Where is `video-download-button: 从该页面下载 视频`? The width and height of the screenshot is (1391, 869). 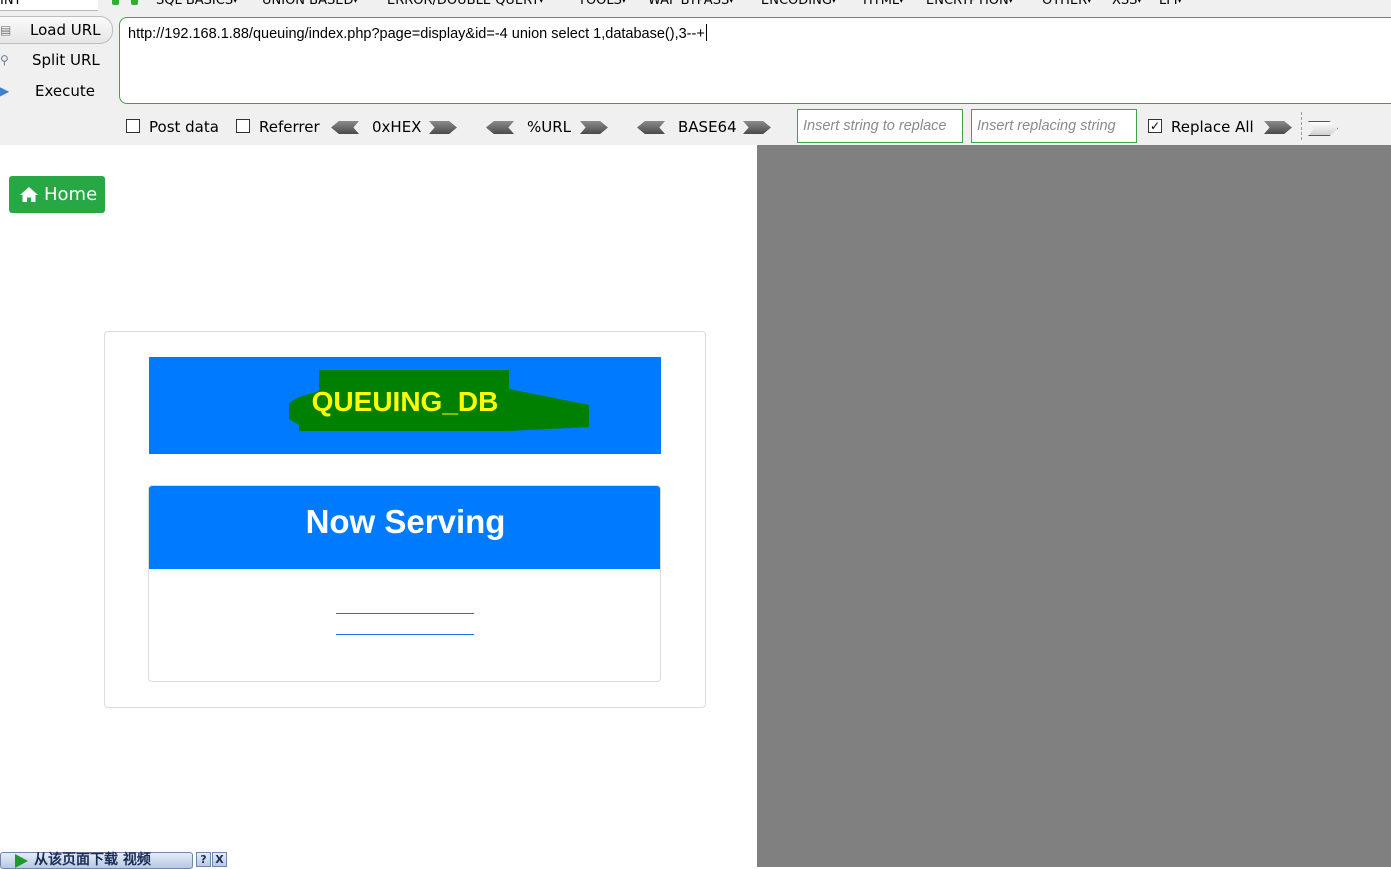 video-download-button: 从该页面下载 视频 is located at coordinates (96, 860).